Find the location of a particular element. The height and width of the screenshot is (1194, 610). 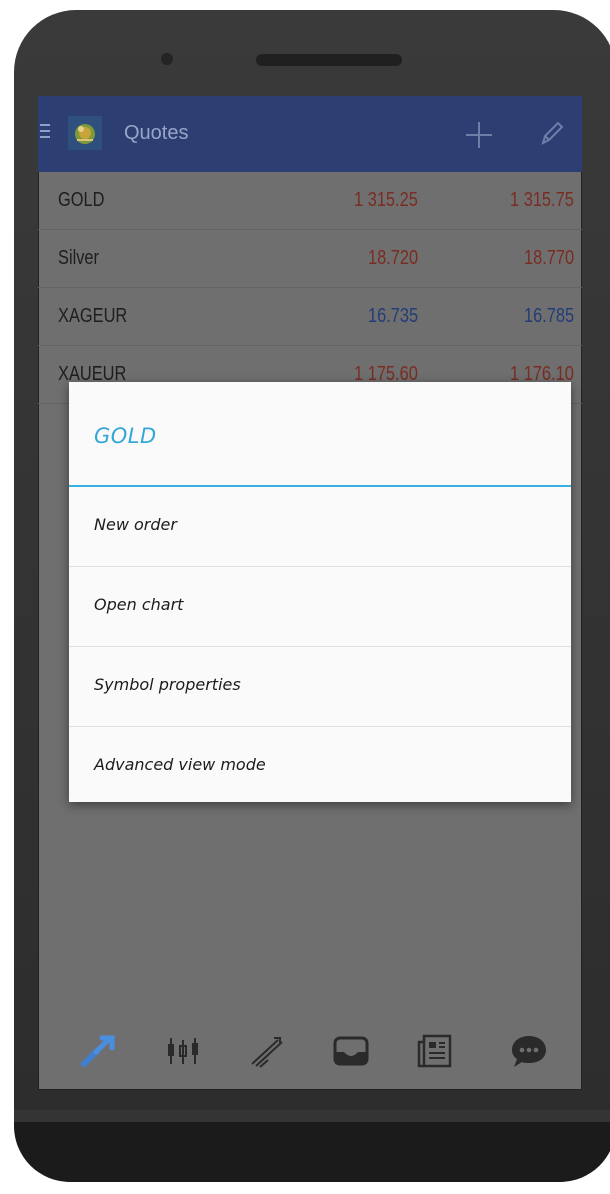

earpiece-speaker is located at coordinates (329, 60).